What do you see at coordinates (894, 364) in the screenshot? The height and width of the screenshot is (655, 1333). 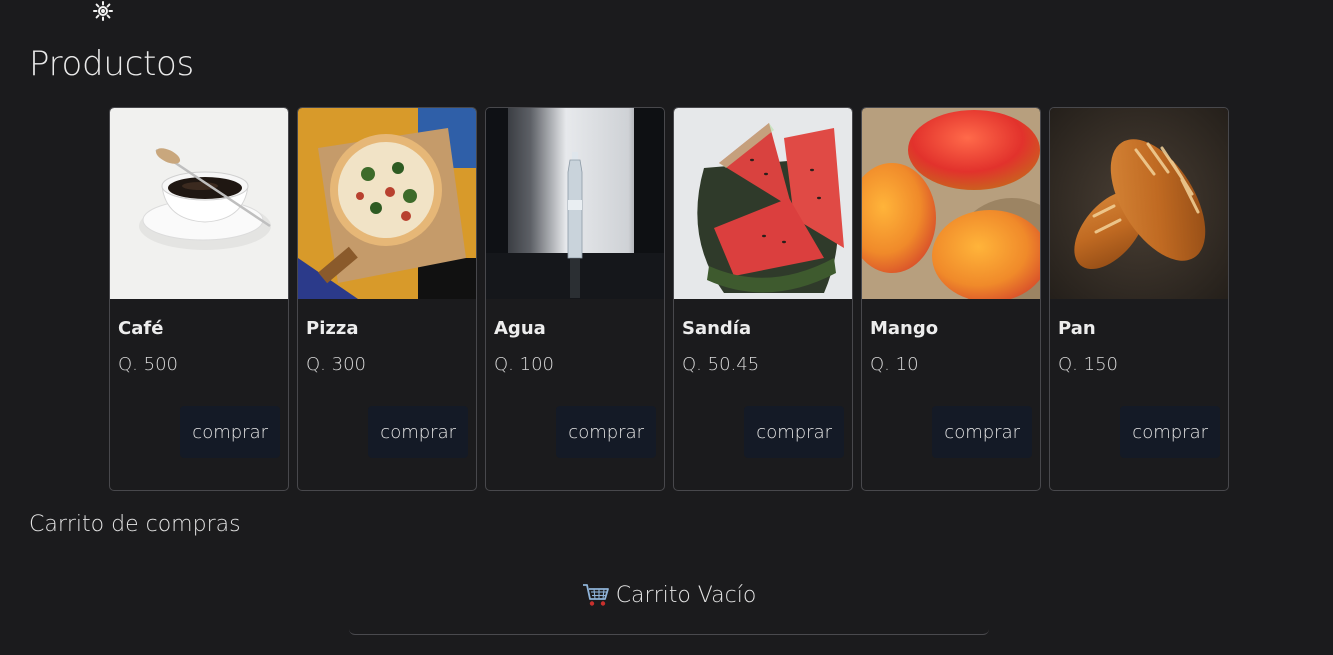 I see `product-price: Q. 10` at bounding box center [894, 364].